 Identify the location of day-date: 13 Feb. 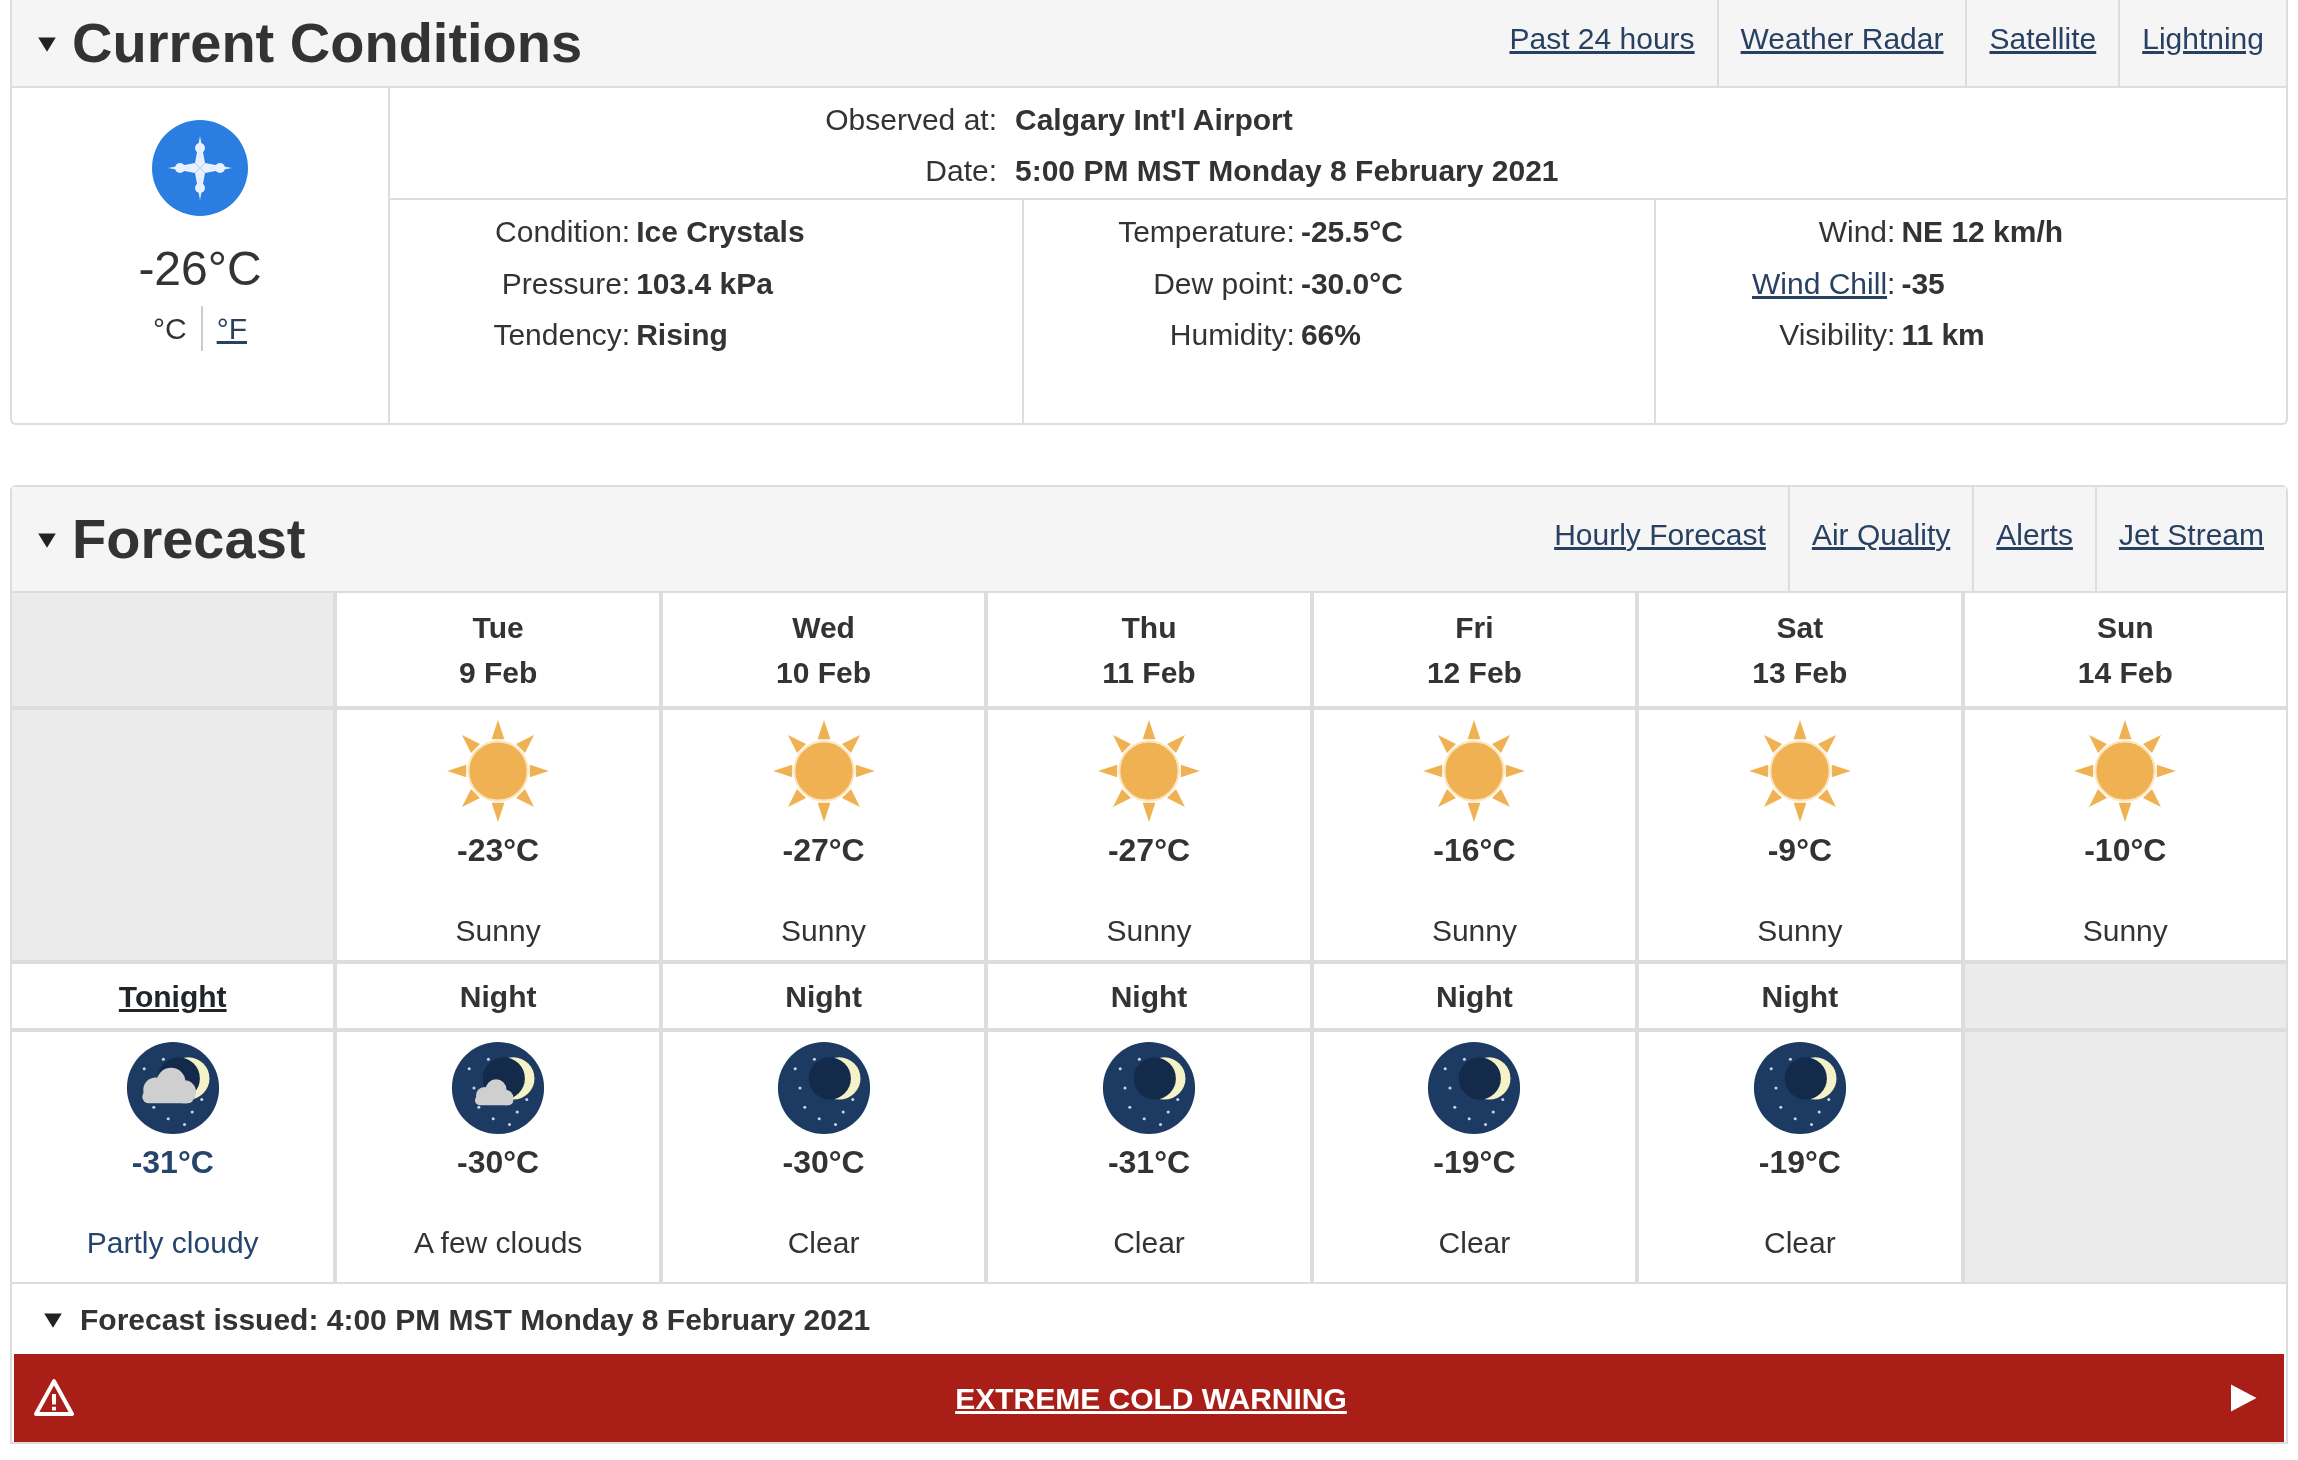
(1800, 673).